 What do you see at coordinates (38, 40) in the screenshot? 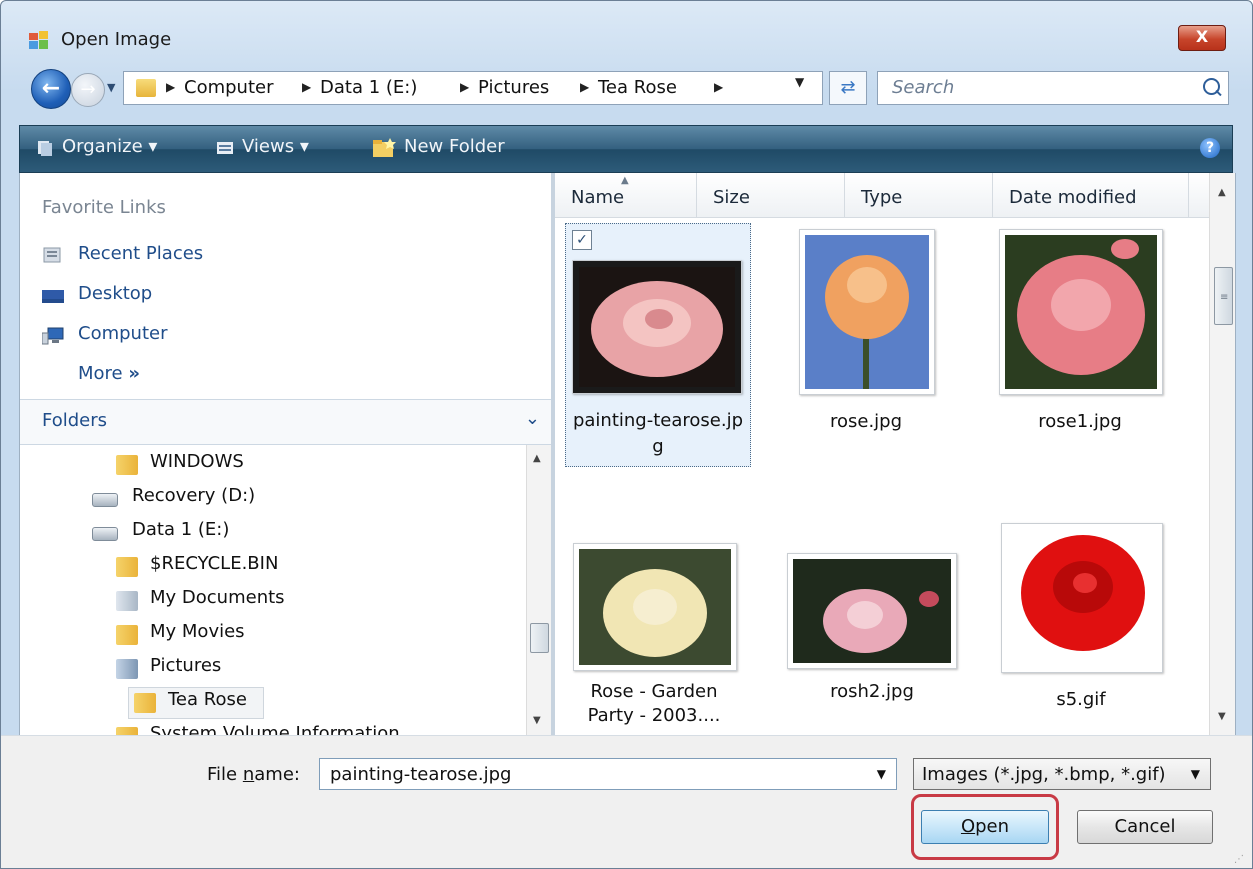
I see `app-icon` at bounding box center [38, 40].